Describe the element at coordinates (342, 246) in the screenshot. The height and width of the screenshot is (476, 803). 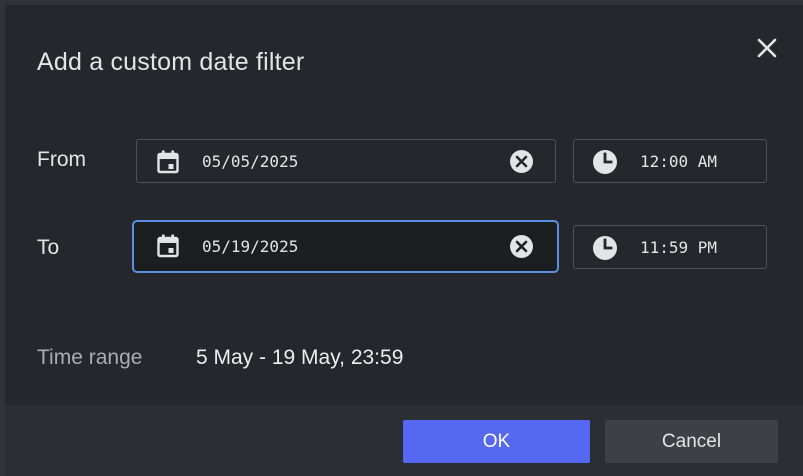
I see `to-date-input` at that location.